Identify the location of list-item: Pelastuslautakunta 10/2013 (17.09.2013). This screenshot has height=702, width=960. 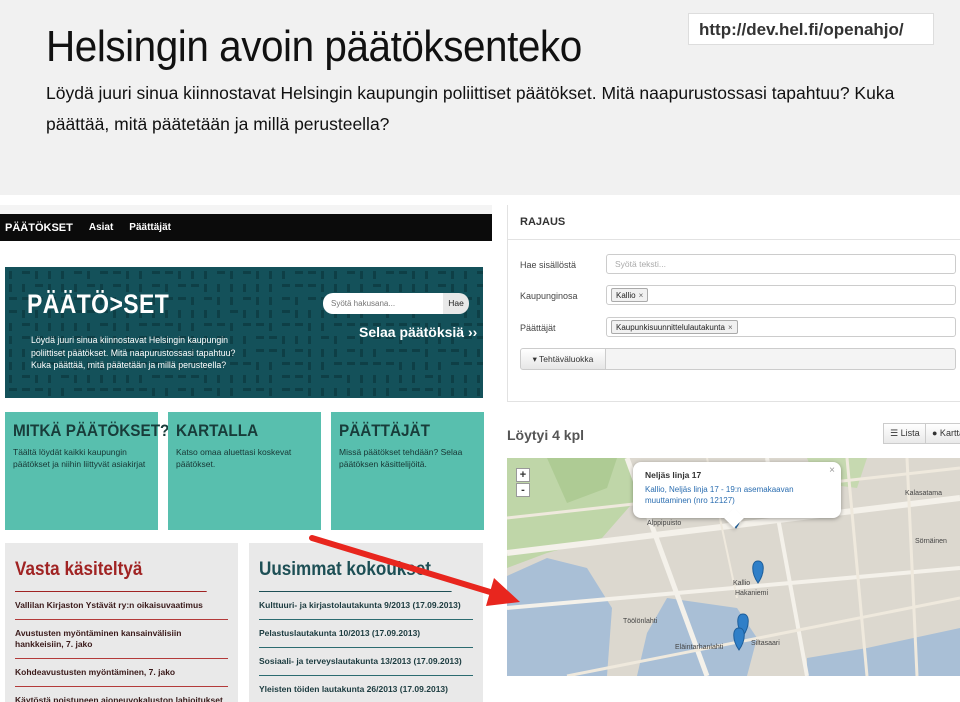
(366, 634).